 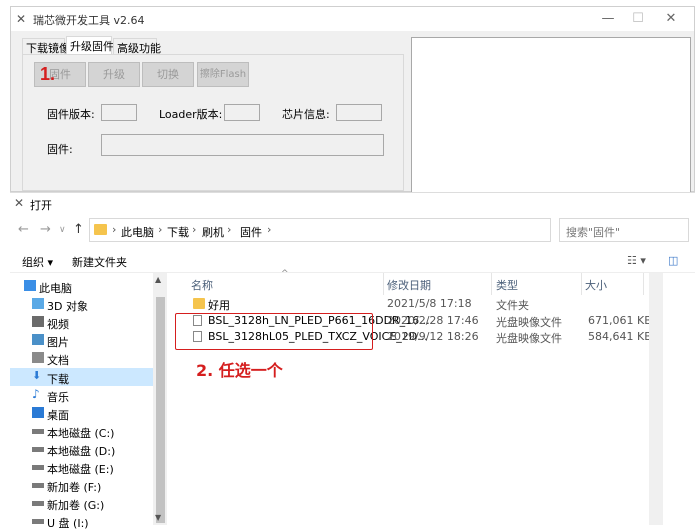 What do you see at coordinates (671, 19) in the screenshot?
I see `close-button: ✕` at bounding box center [671, 19].